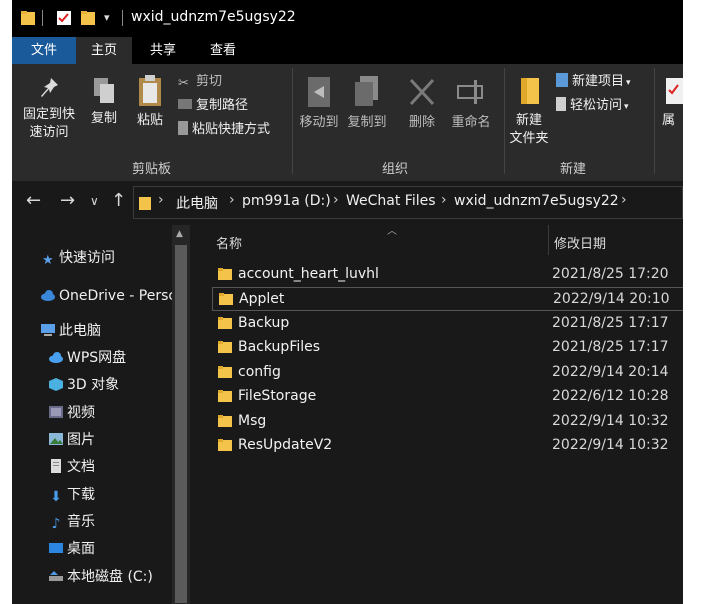  What do you see at coordinates (319, 122) in the screenshot?
I see `move-to-label: 移动到` at bounding box center [319, 122].